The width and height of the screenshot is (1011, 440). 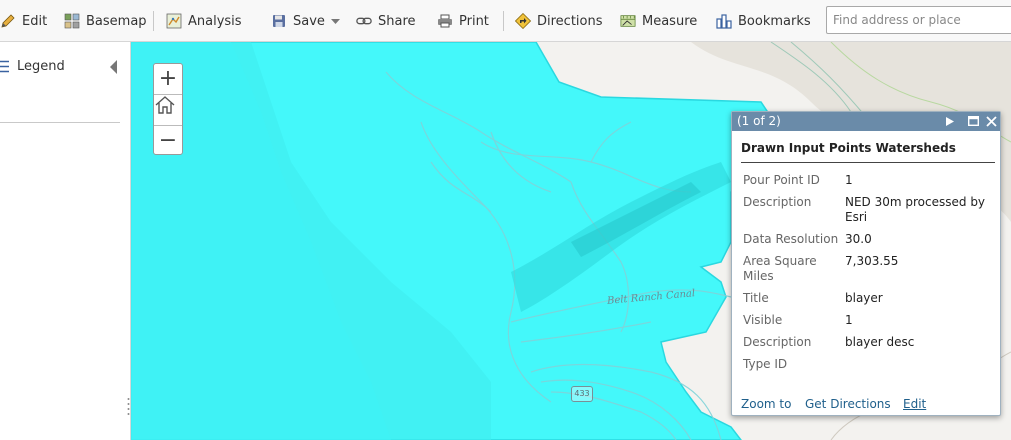 I want to click on measure-ruler-icon, so click(x=628, y=21).